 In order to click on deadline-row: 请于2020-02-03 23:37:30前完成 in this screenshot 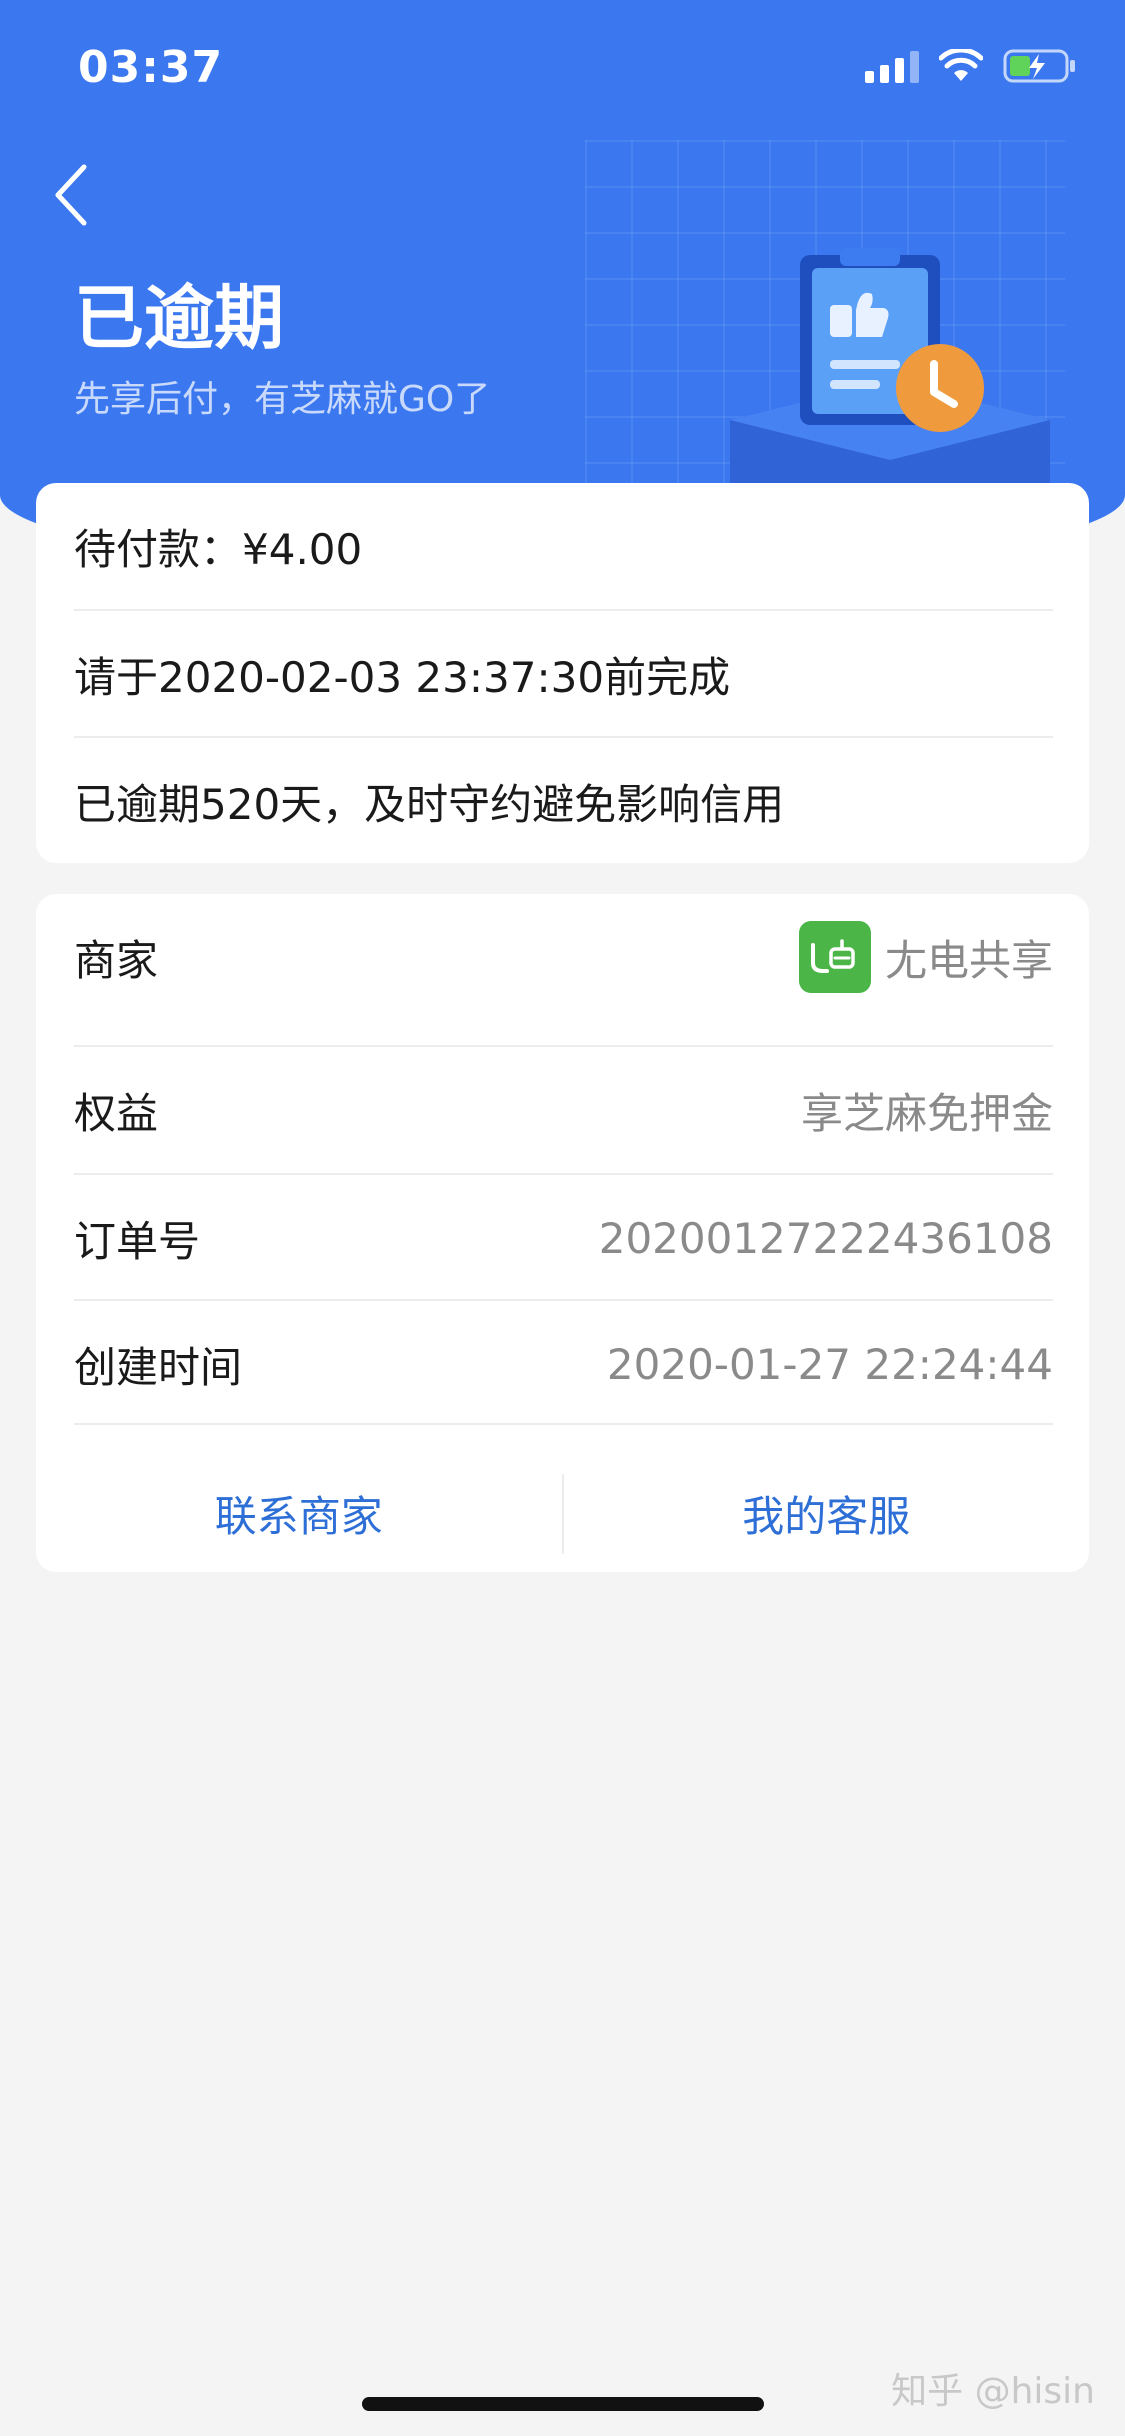, I will do `click(563, 674)`.